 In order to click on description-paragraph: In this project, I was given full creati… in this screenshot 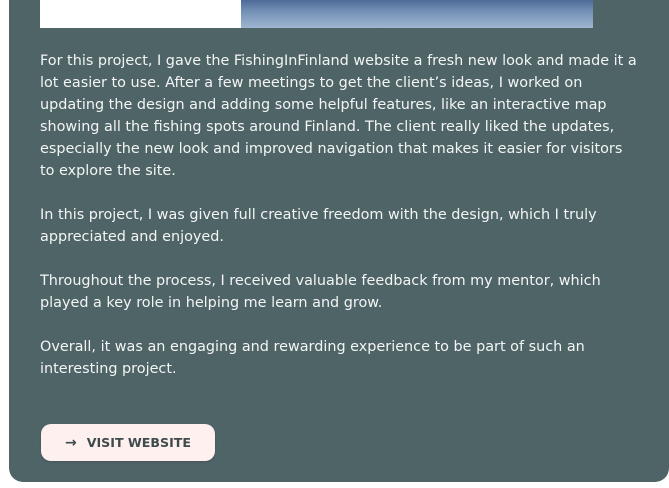, I will do `click(318, 226)`.